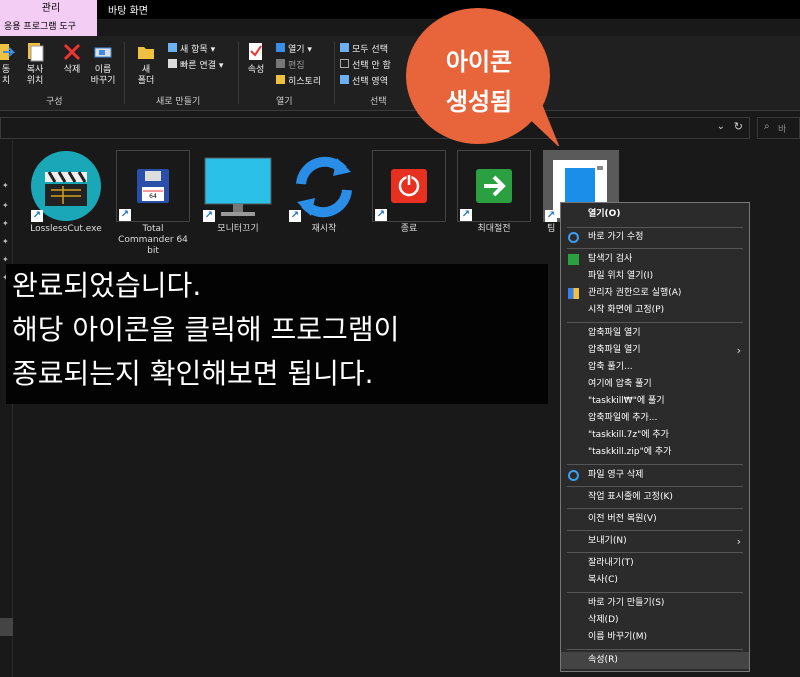 This screenshot has height=677, width=800. What do you see at coordinates (6, 408) in the screenshot?
I see `navigation-pane: ✦ ✦ ✦ ✦ ✦ ✦` at bounding box center [6, 408].